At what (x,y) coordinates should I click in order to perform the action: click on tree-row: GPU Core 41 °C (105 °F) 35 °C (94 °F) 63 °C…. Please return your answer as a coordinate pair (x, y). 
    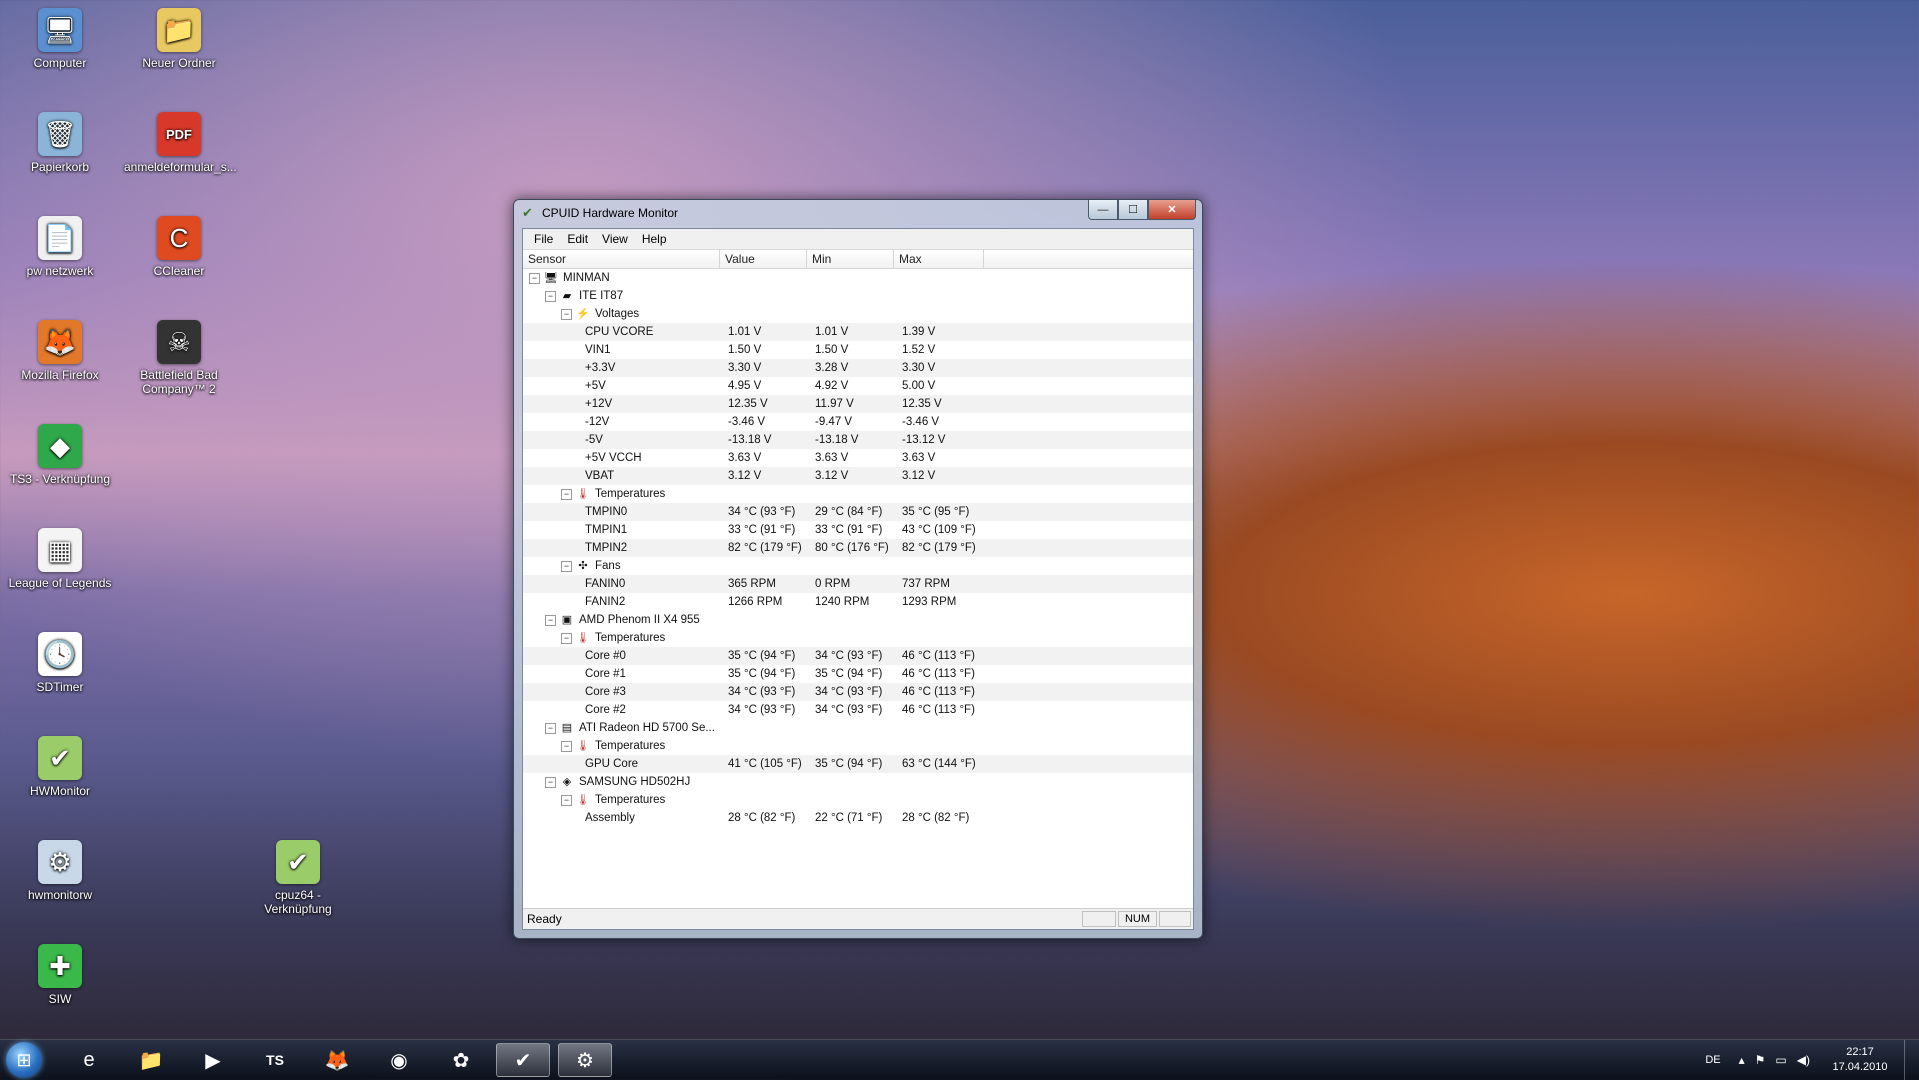
    Looking at the image, I should click on (858, 764).